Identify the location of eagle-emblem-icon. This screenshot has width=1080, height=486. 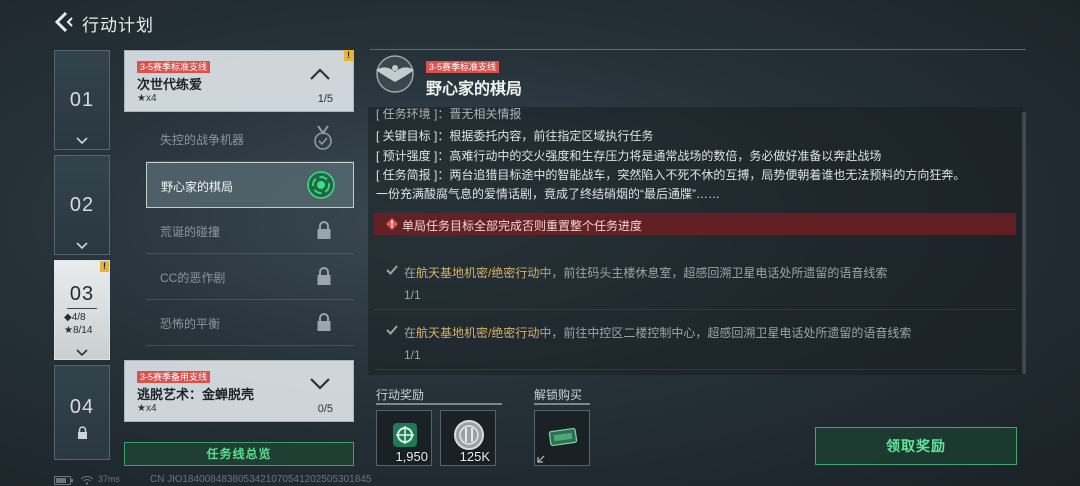
(395, 74).